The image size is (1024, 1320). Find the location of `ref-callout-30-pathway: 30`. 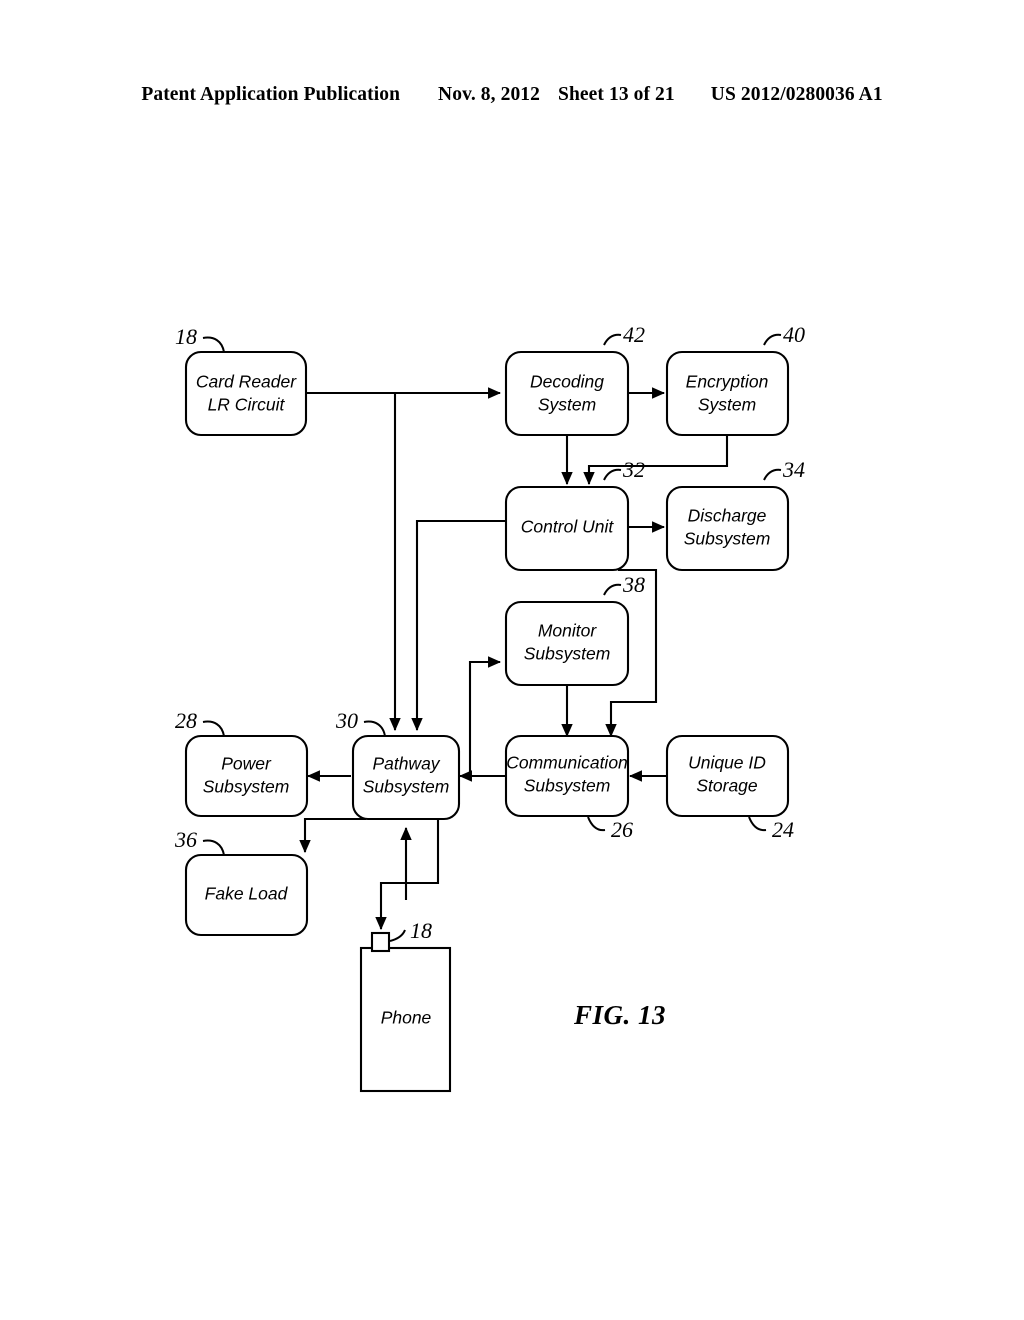

ref-callout-30-pathway: 30 is located at coordinates (360, 722).